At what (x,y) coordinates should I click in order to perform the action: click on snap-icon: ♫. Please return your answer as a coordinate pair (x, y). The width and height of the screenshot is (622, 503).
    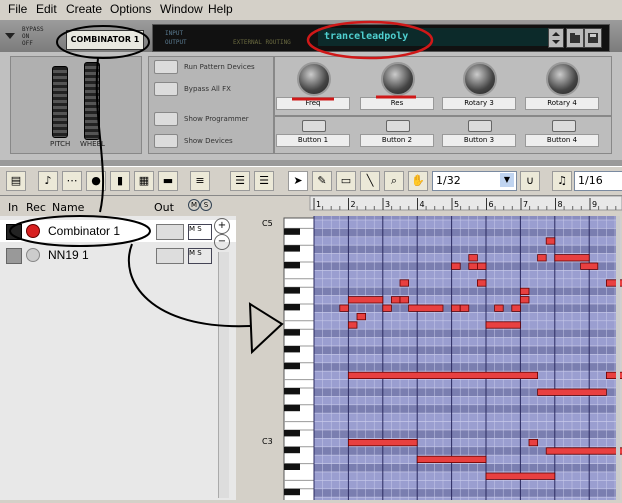
    Looking at the image, I should click on (562, 181).